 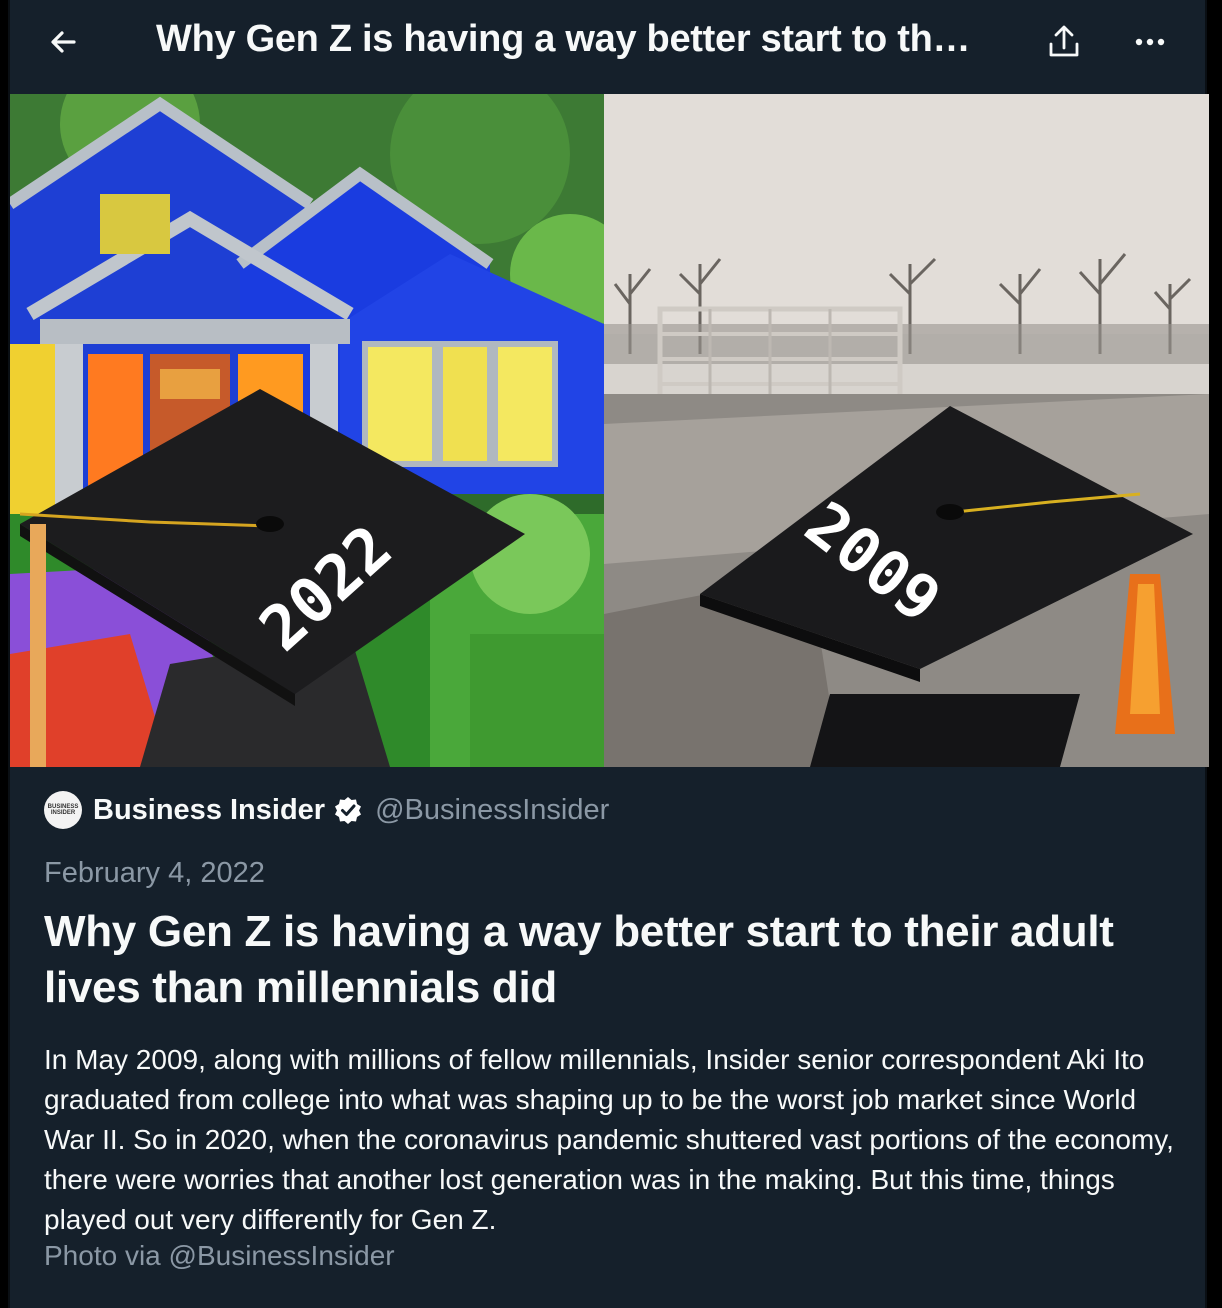 I want to click on share-icon, so click(x=1064, y=41).